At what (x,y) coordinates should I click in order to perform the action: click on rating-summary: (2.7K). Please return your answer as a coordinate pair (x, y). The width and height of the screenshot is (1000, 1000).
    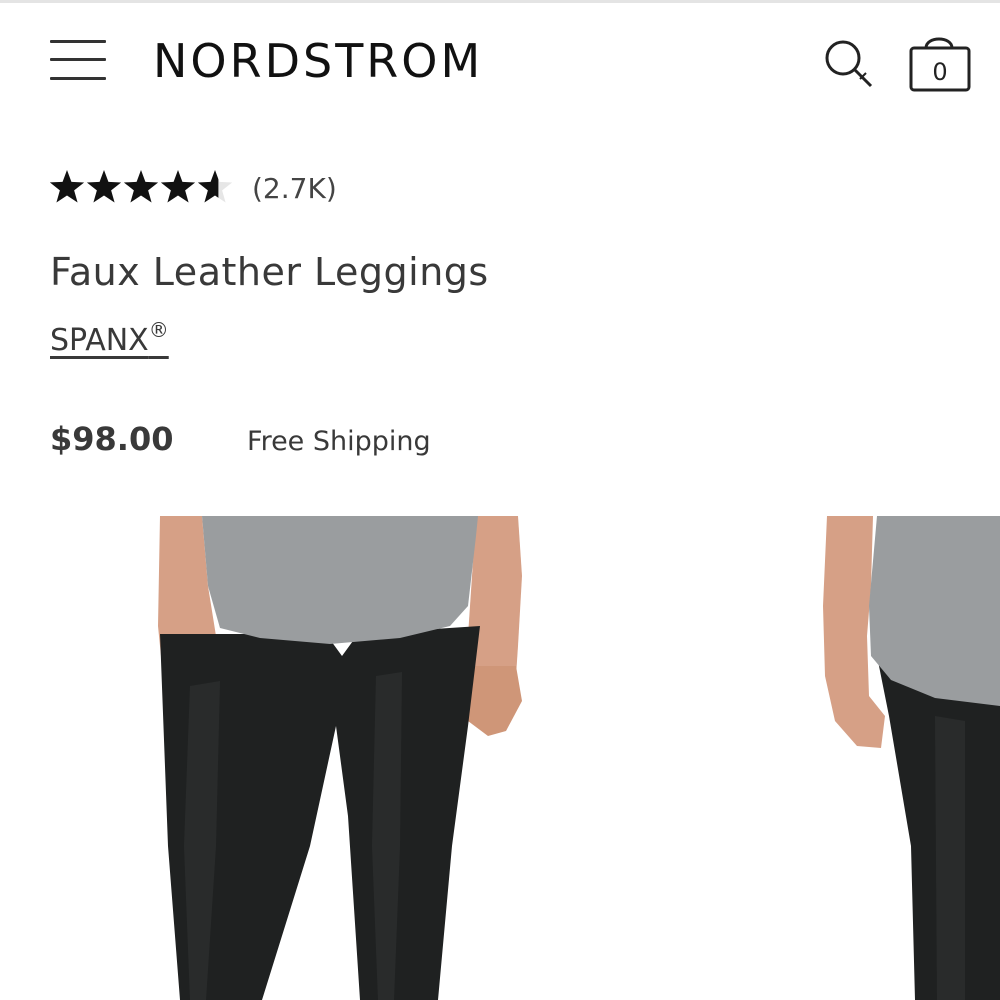
    Looking at the image, I should click on (193, 188).